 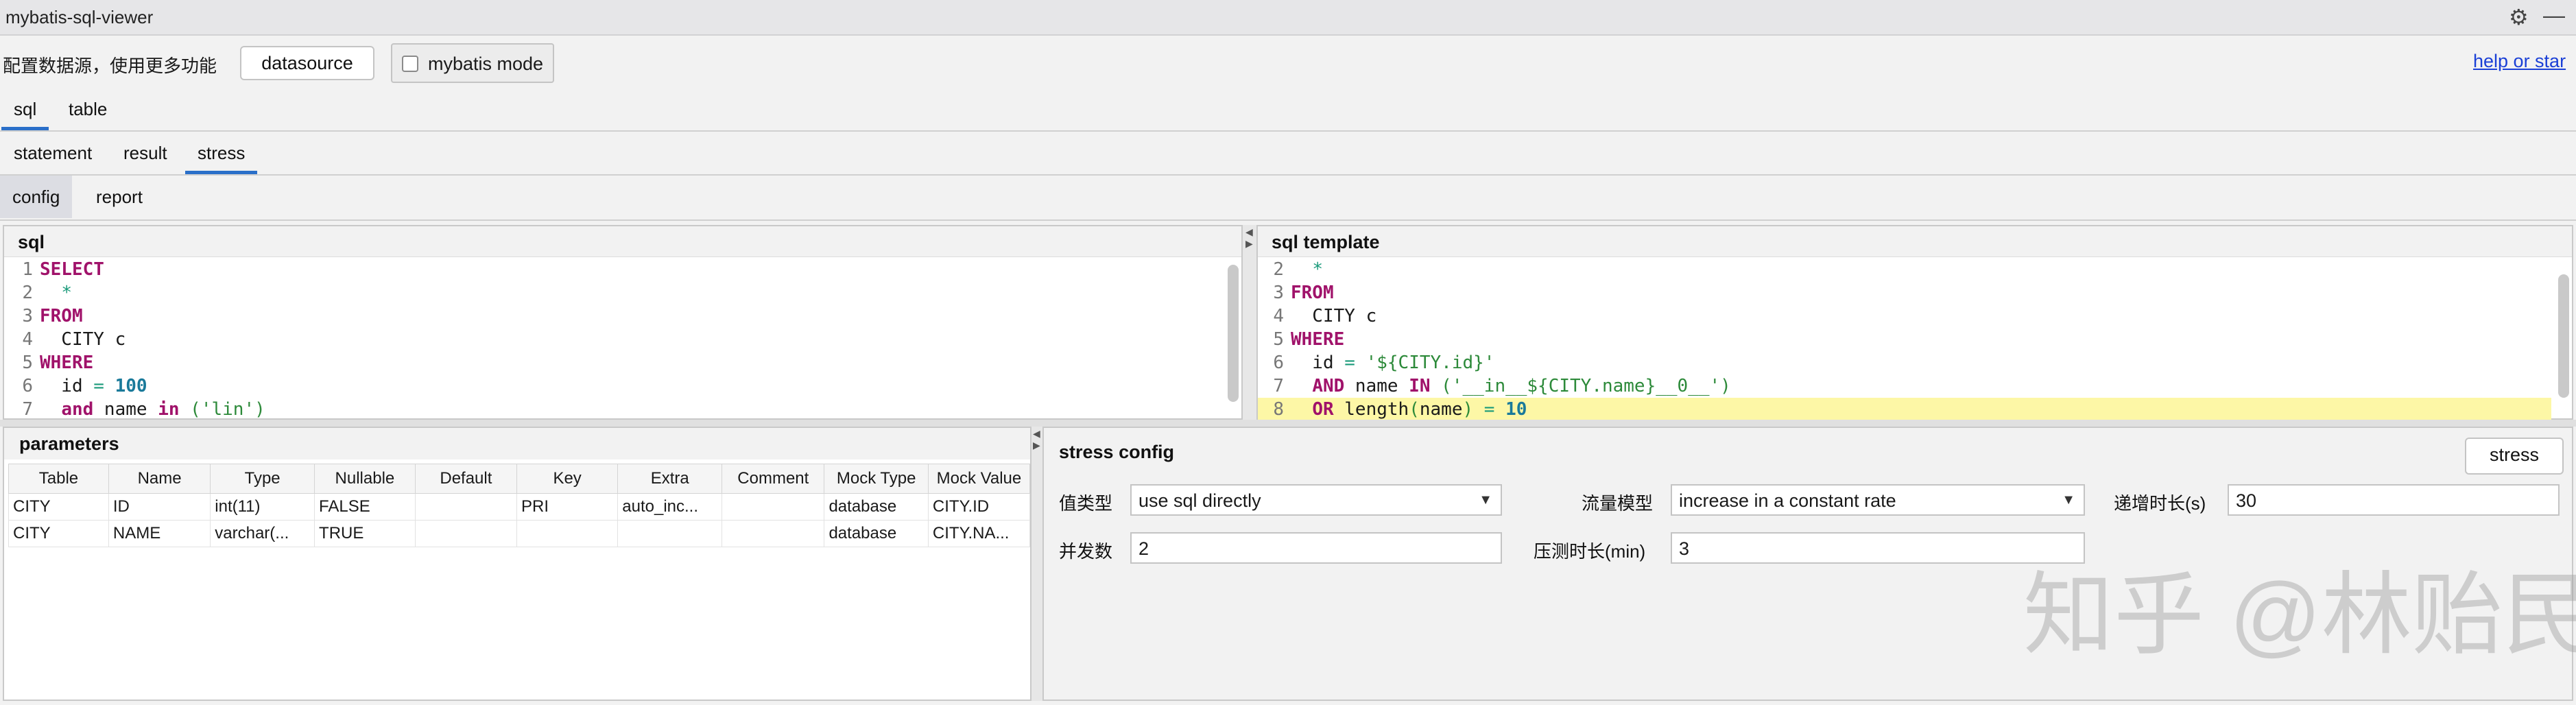 What do you see at coordinates (1316, 548) in the screenshot?
I see `concurrency-input: 2` at bounding box center [1316, 548].